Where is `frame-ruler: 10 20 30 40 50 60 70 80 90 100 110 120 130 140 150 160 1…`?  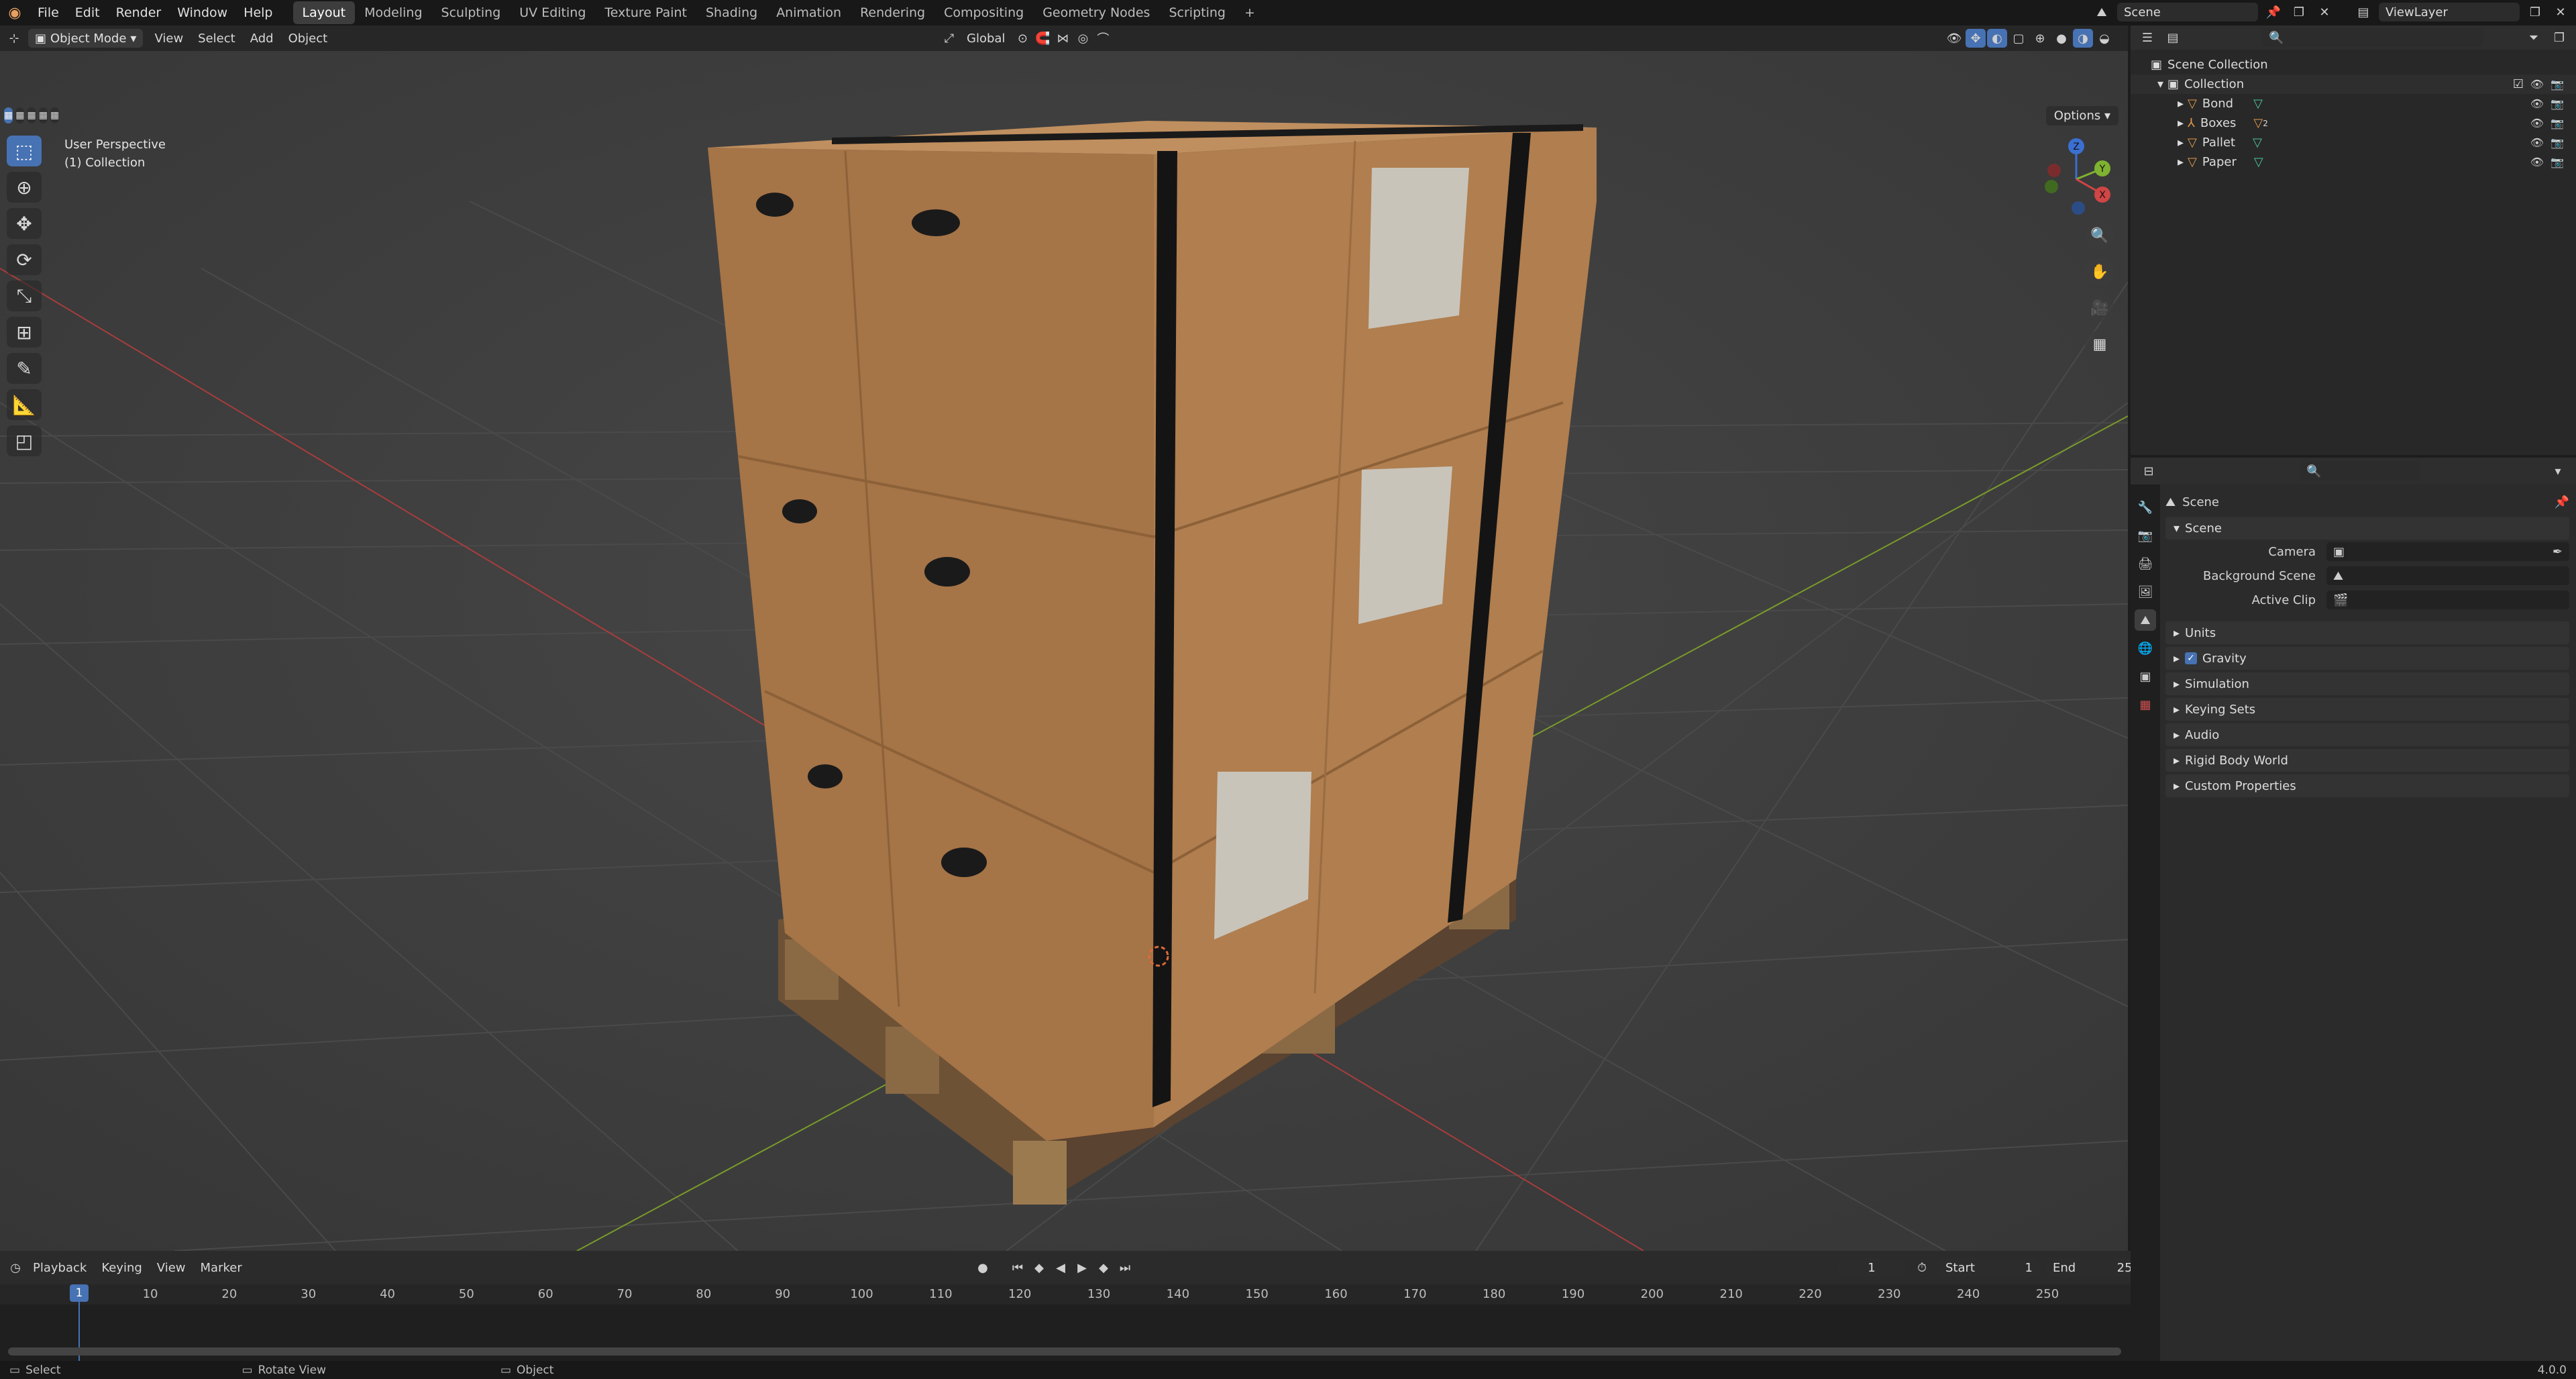 frame-ruler: 10 20 30 40 50 60 70 80 90 100 110 120 130 140 150 160 1… is located at coordinates (1078, 1294).